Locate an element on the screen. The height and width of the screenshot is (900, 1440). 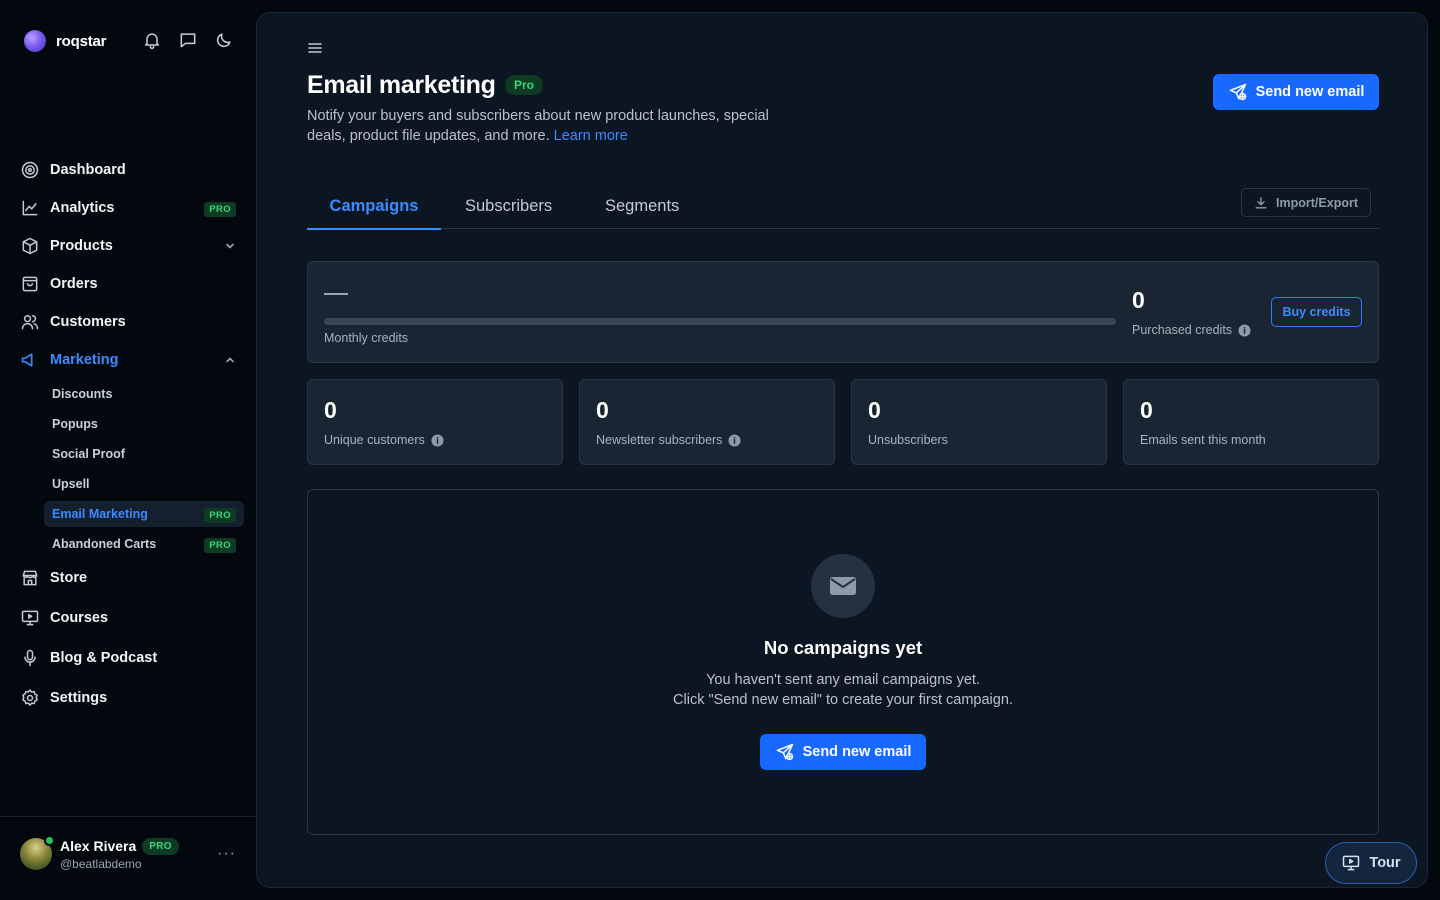
sidebar-item-customers: Customers is located at coordinates (132, 322).